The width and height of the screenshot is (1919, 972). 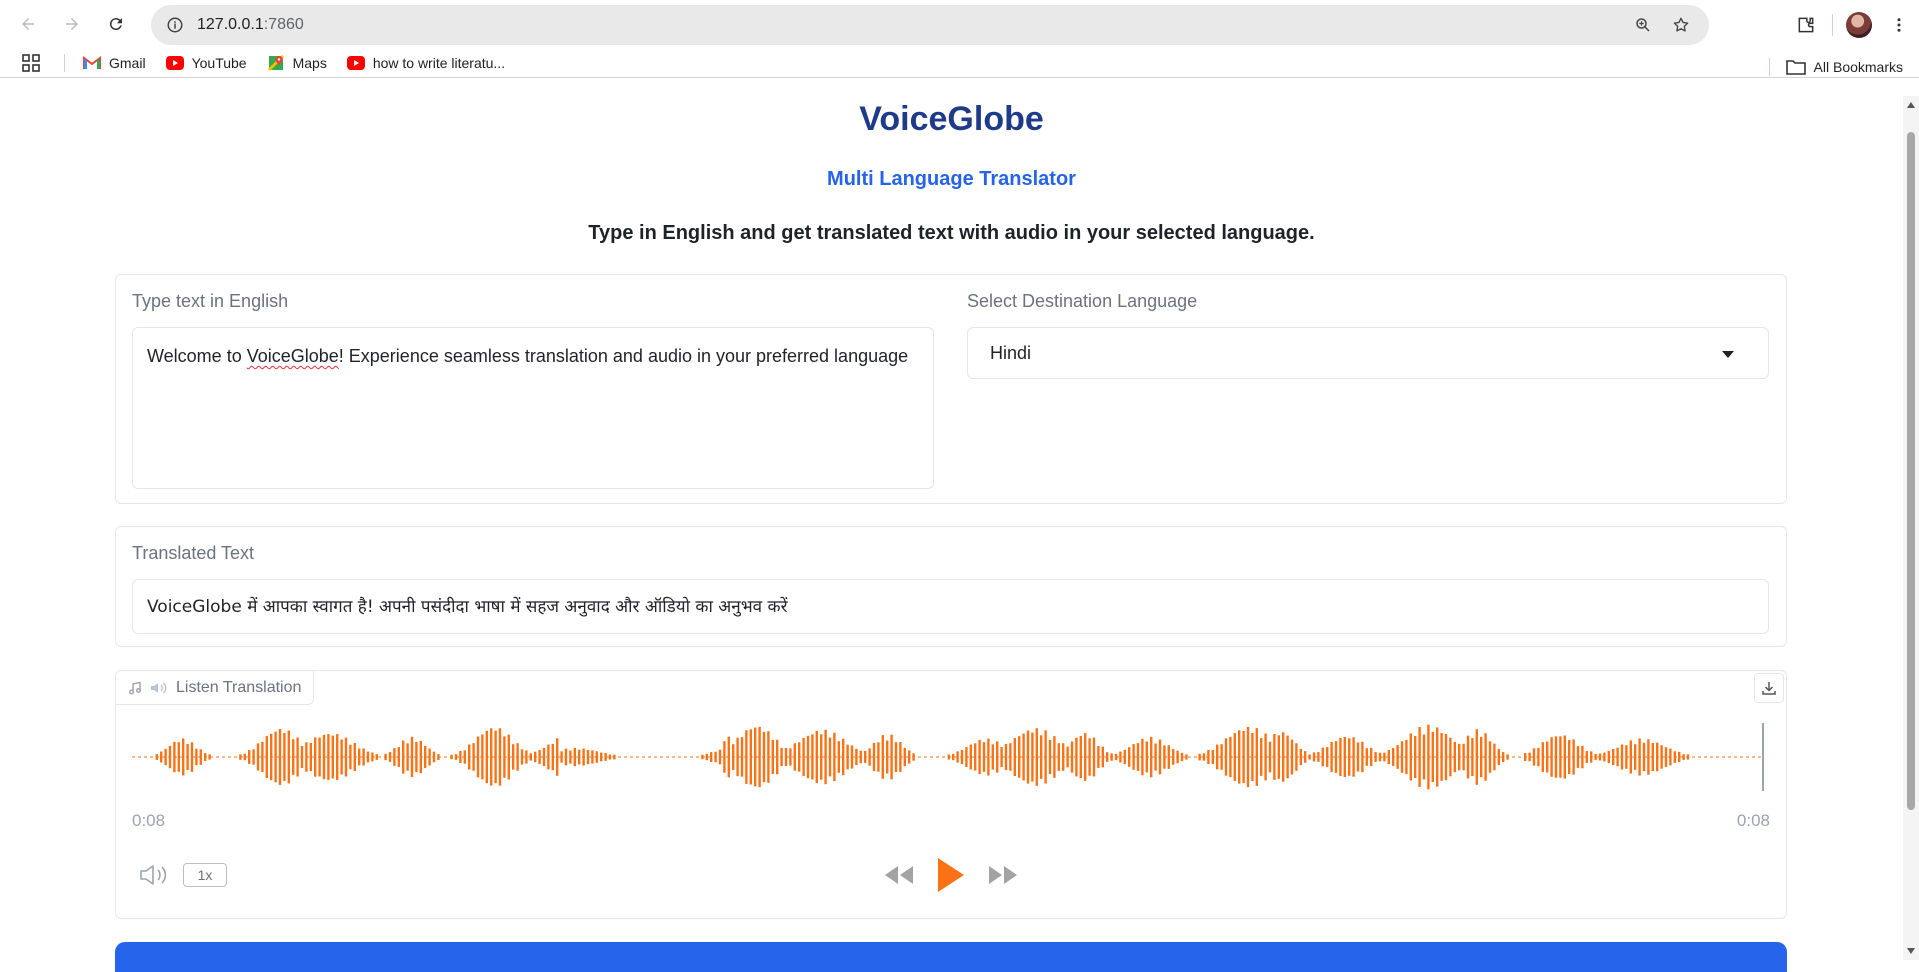 What do you see at coordinates (1769, 688) in the screenshot?
I see `download-button` at bounding box center [1769, 688].